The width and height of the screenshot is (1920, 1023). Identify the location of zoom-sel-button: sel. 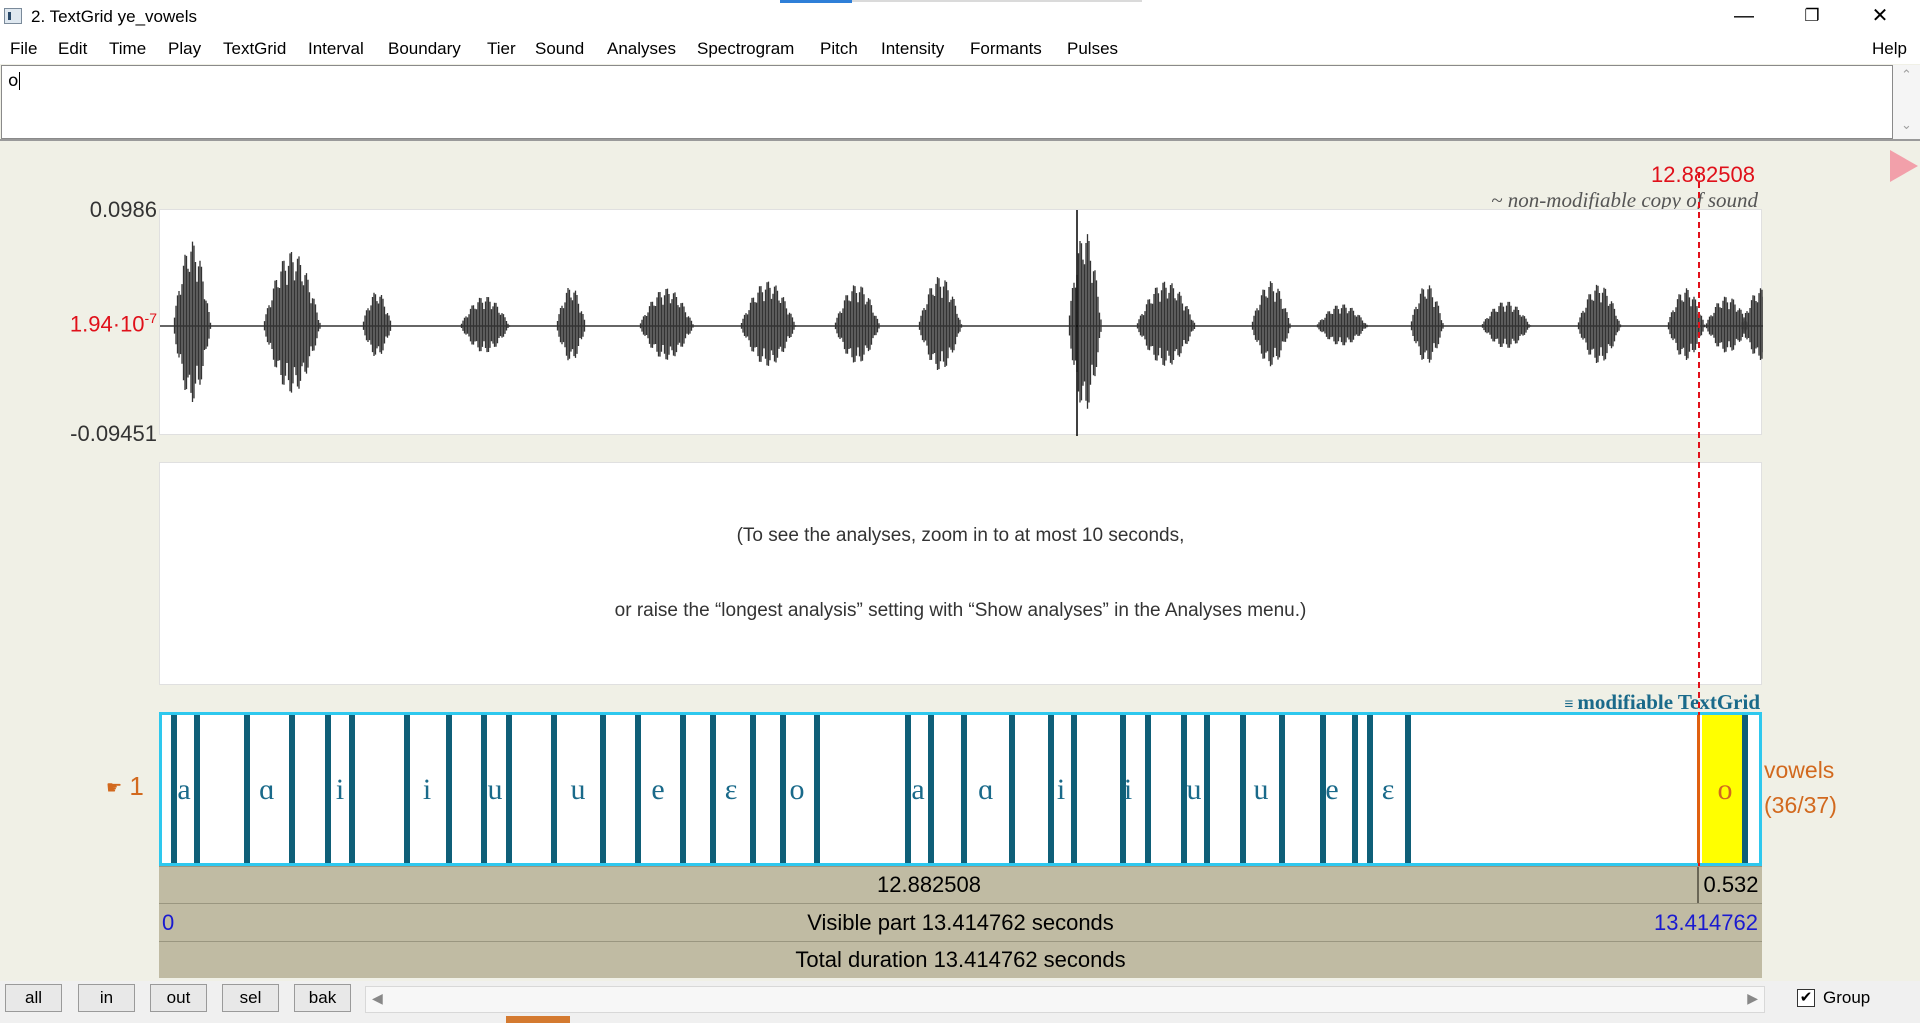
(250, 998).